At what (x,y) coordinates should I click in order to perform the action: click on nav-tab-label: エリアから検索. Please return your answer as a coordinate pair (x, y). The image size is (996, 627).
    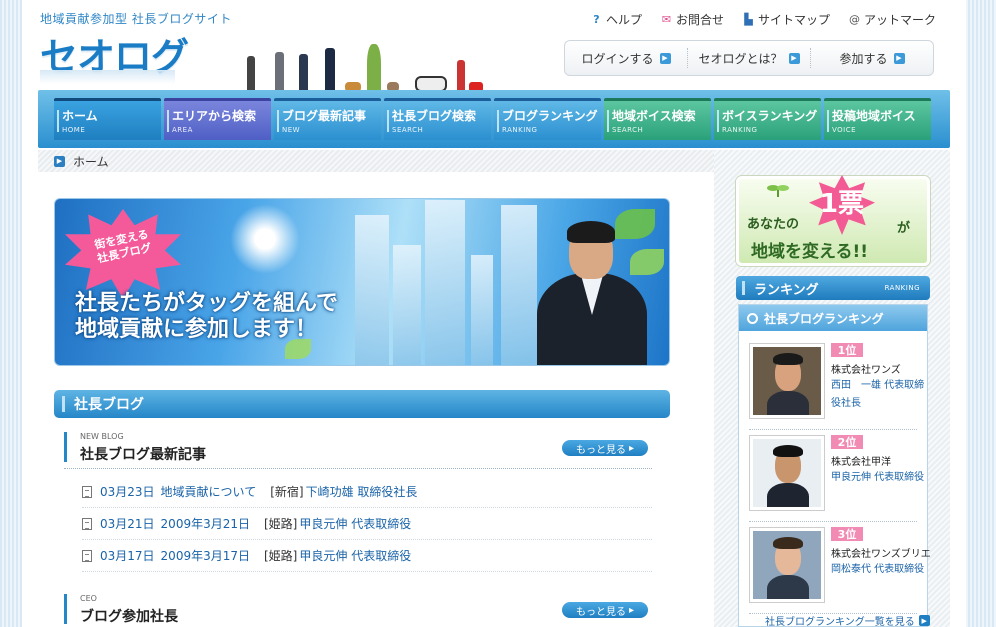
    Looking at the image, I should click on (214, 116).